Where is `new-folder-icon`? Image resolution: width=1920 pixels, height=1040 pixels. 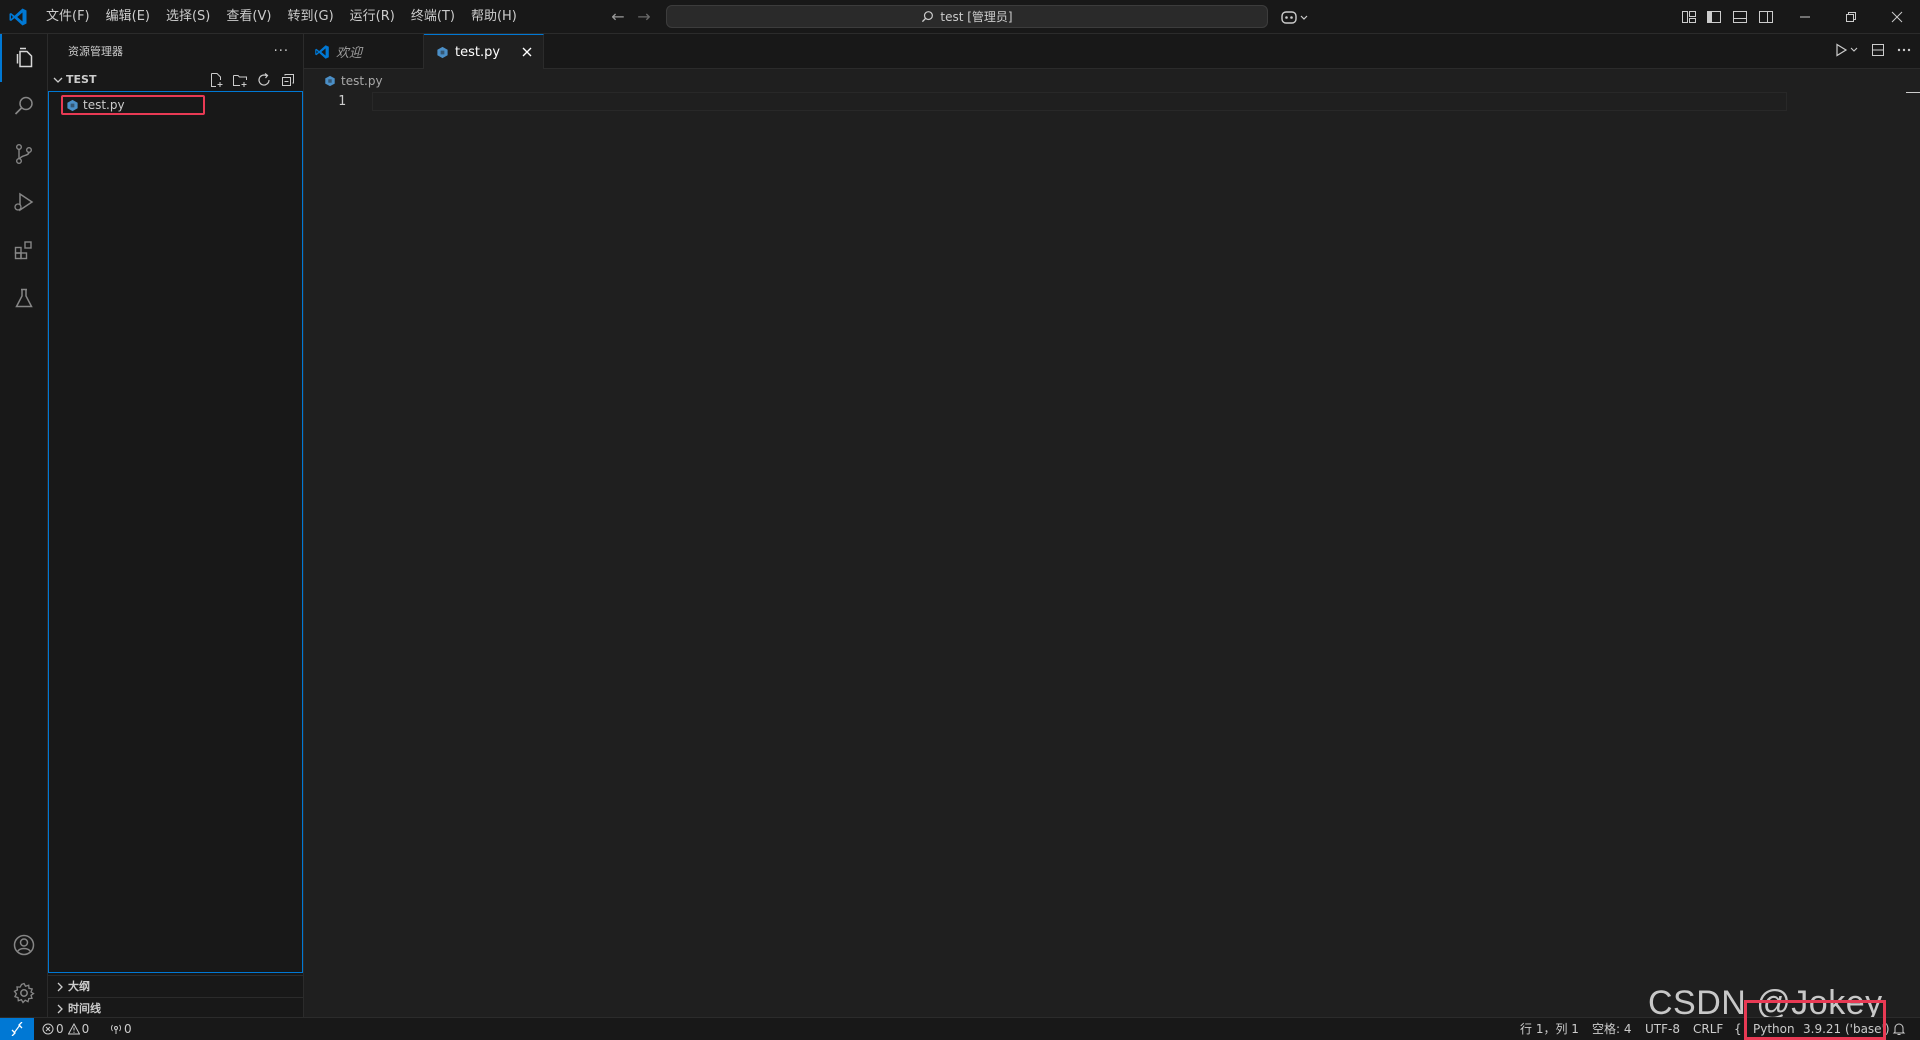 new-folder-icon is located at coordinates (240, 81).